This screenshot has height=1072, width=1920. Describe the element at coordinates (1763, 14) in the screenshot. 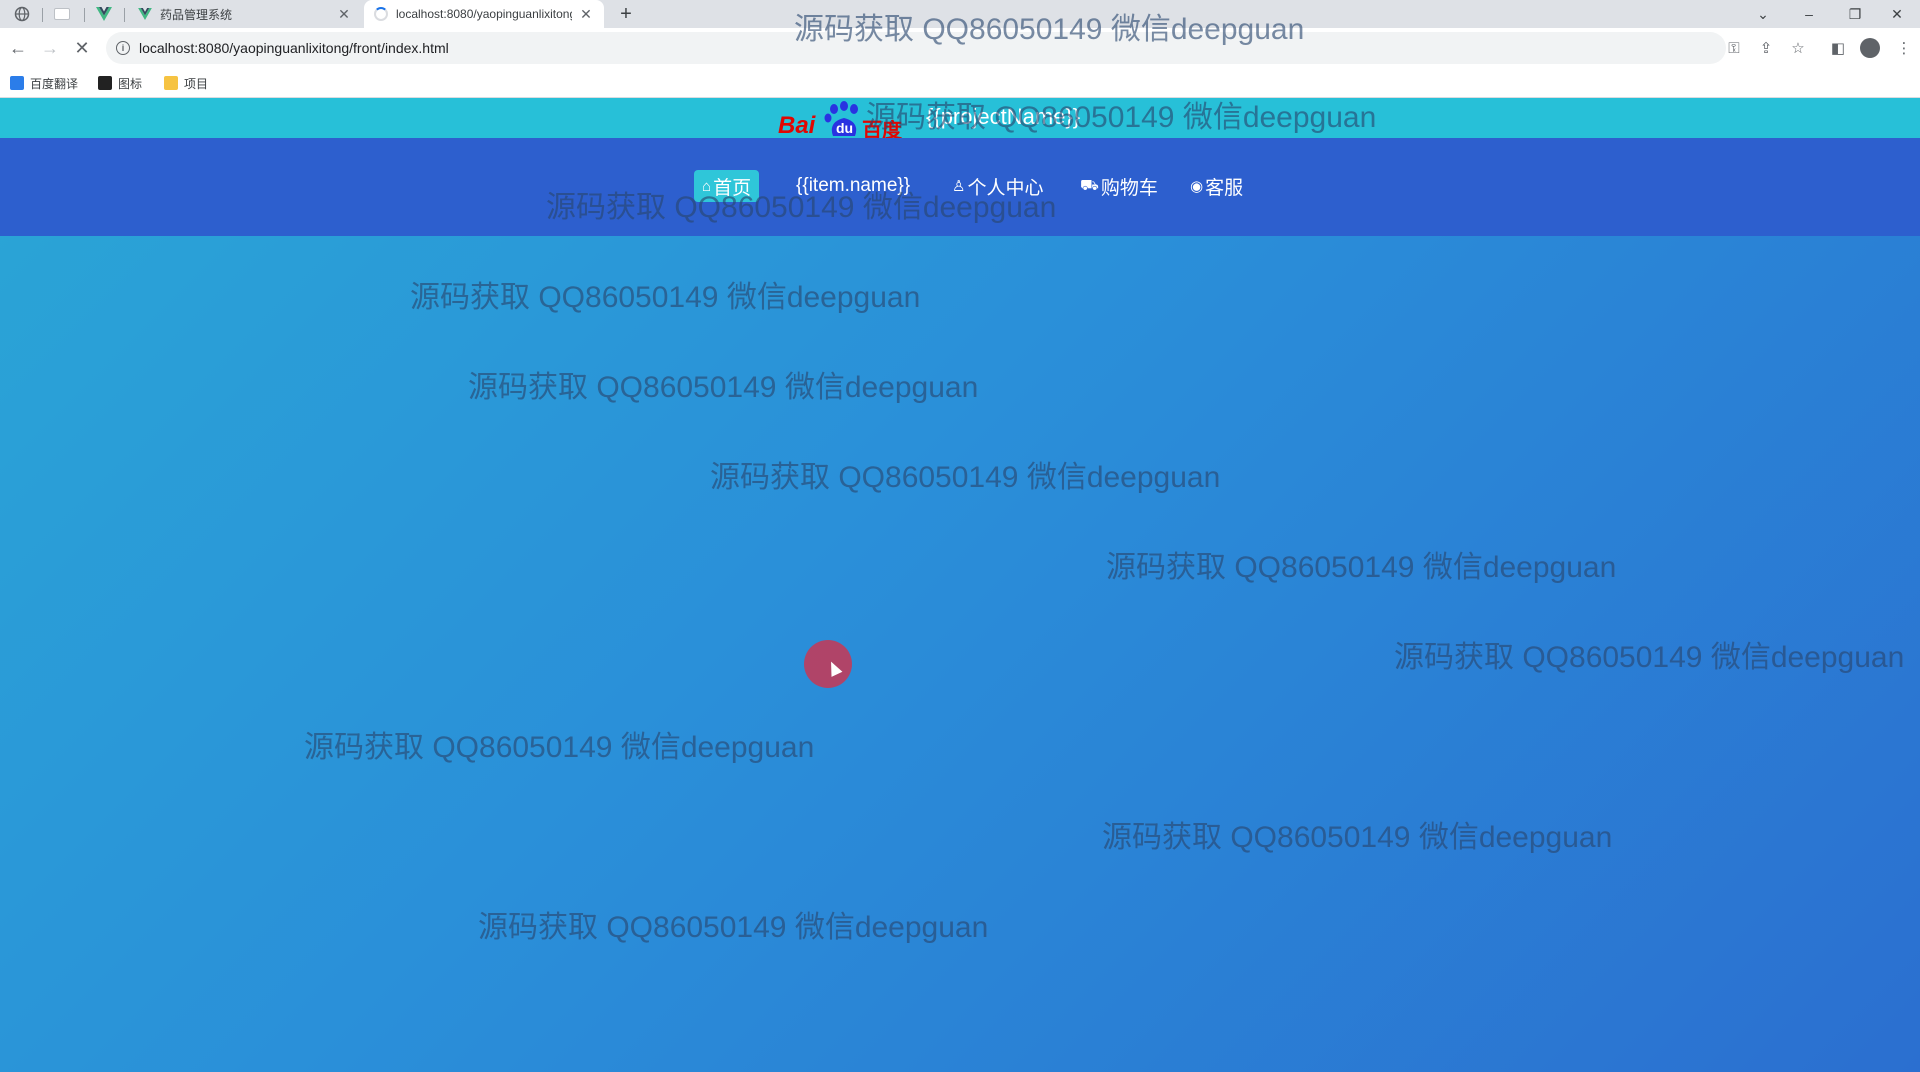

I see `tab-search-button: ⌄` at that location.